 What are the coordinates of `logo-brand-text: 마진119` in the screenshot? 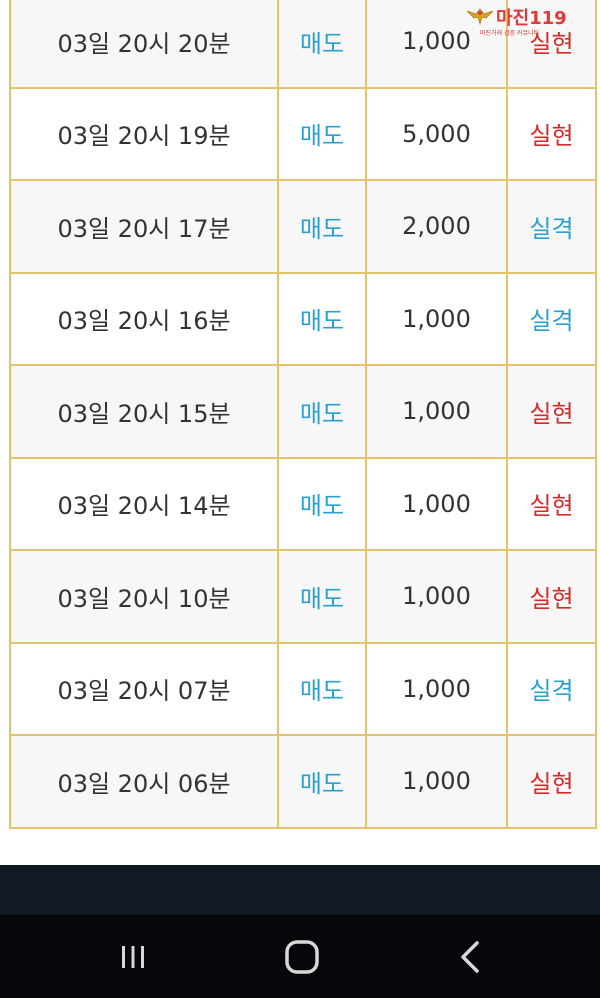 It's located at (531, 18).